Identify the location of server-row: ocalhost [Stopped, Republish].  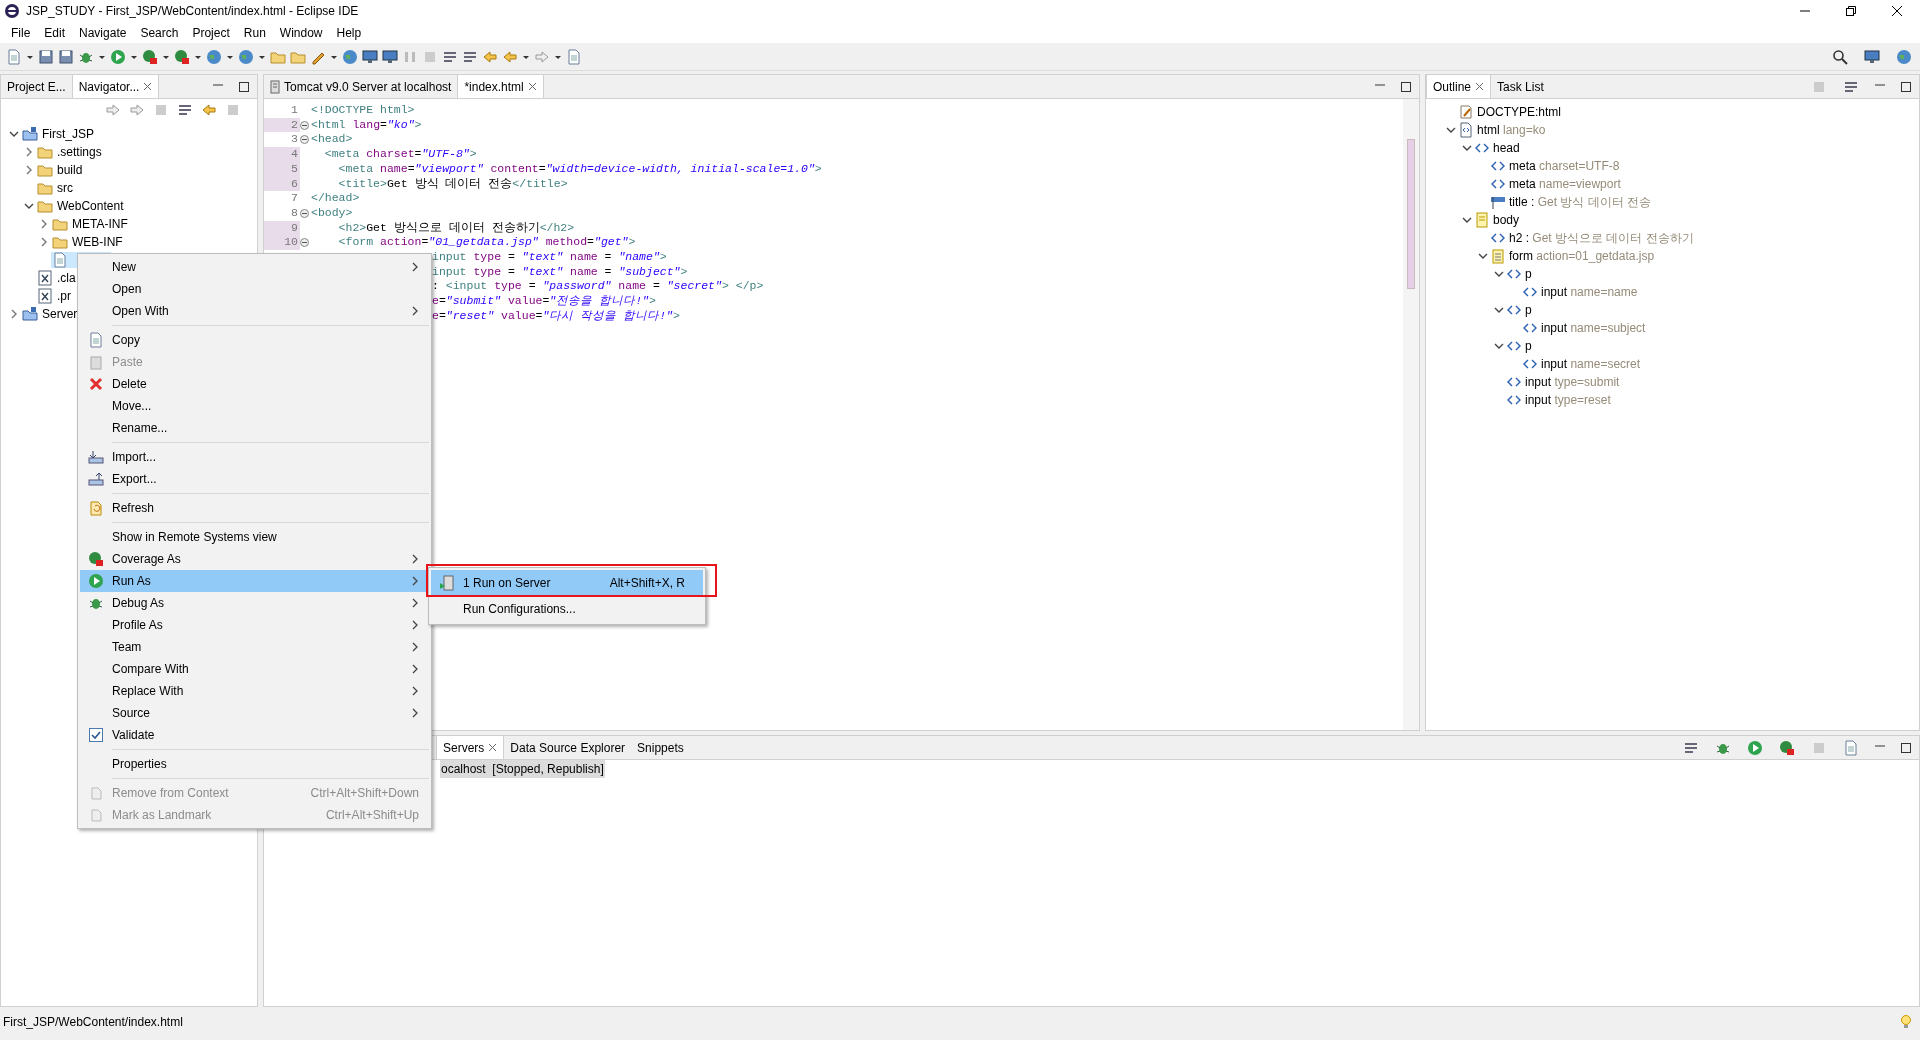
(522, 769).